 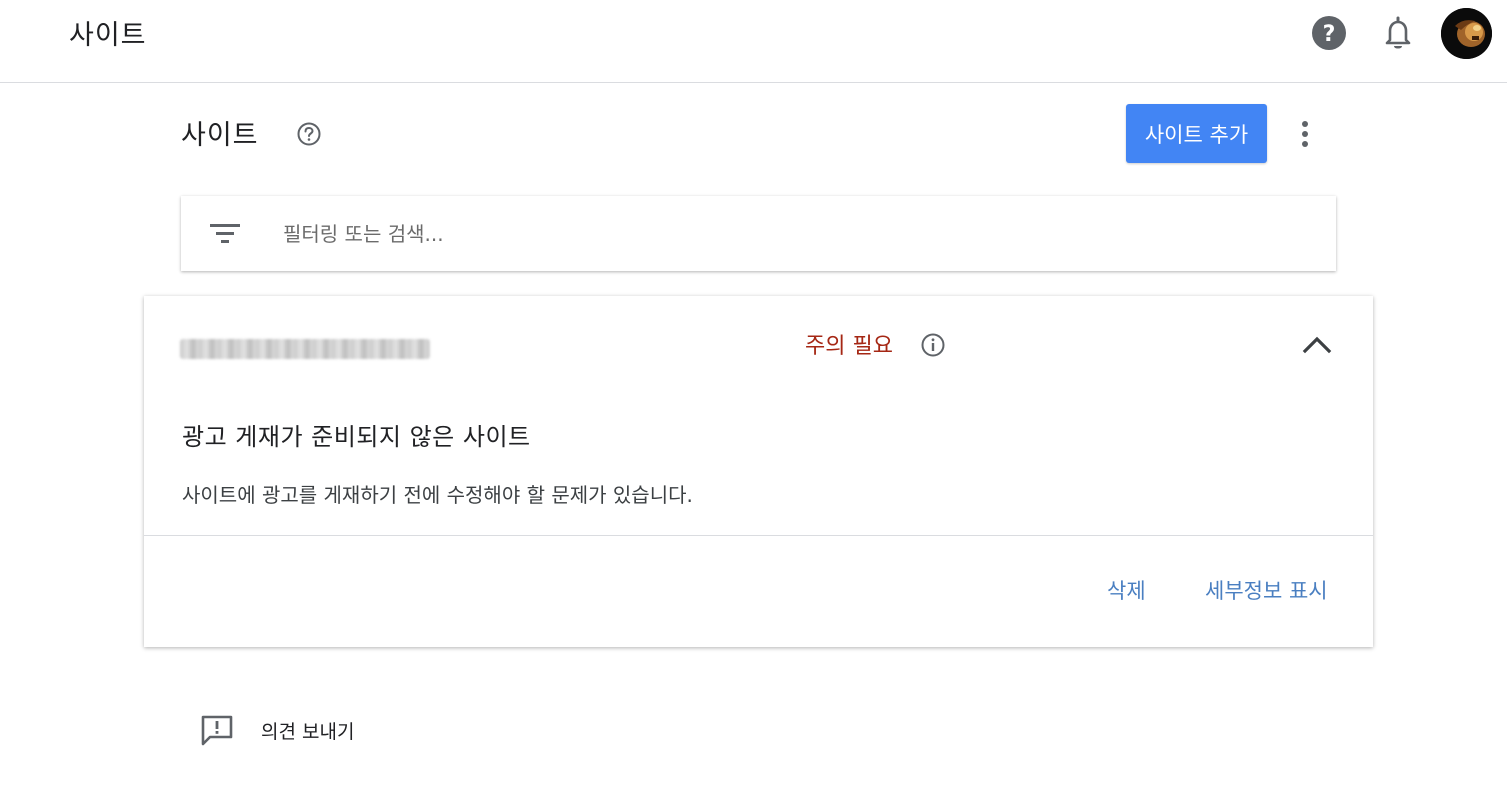 What do you see at coordinates (308, 731) in the screenshot?
I see `feedback-label: 의견 보내기` at bounding box center [308, 731].